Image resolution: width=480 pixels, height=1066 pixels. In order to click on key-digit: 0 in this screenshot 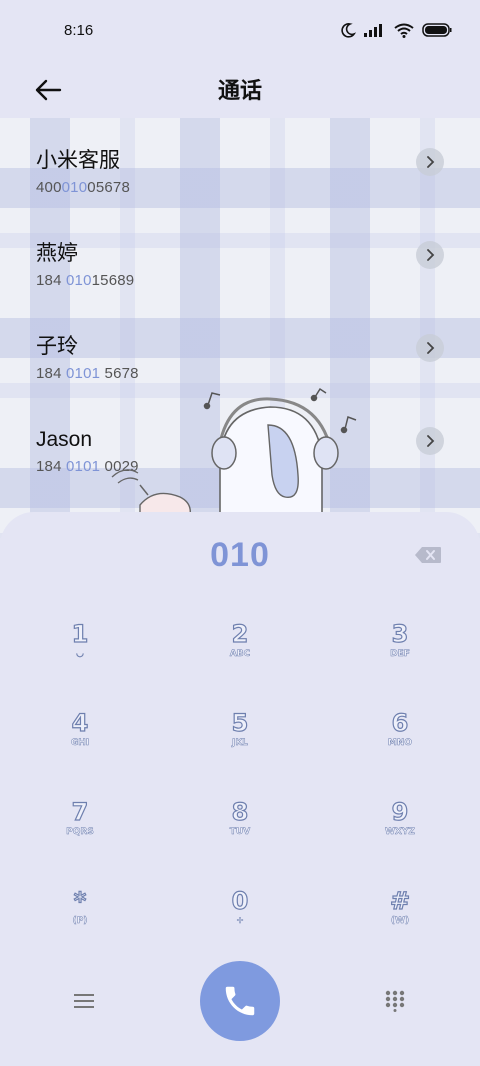, I will do `click(240, 901)`.